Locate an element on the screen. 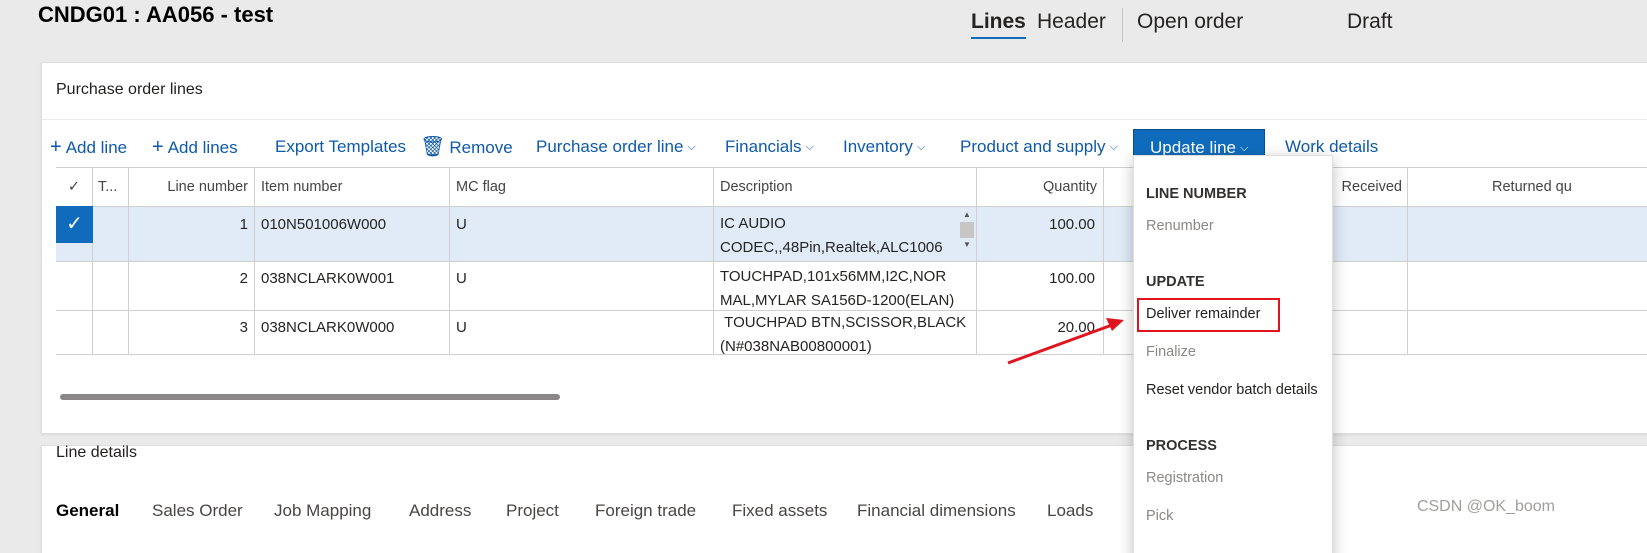 The width and height of the screenshot is (1647, 553). col-header-quantity: Quantity is located at coordinates (1039, 187).